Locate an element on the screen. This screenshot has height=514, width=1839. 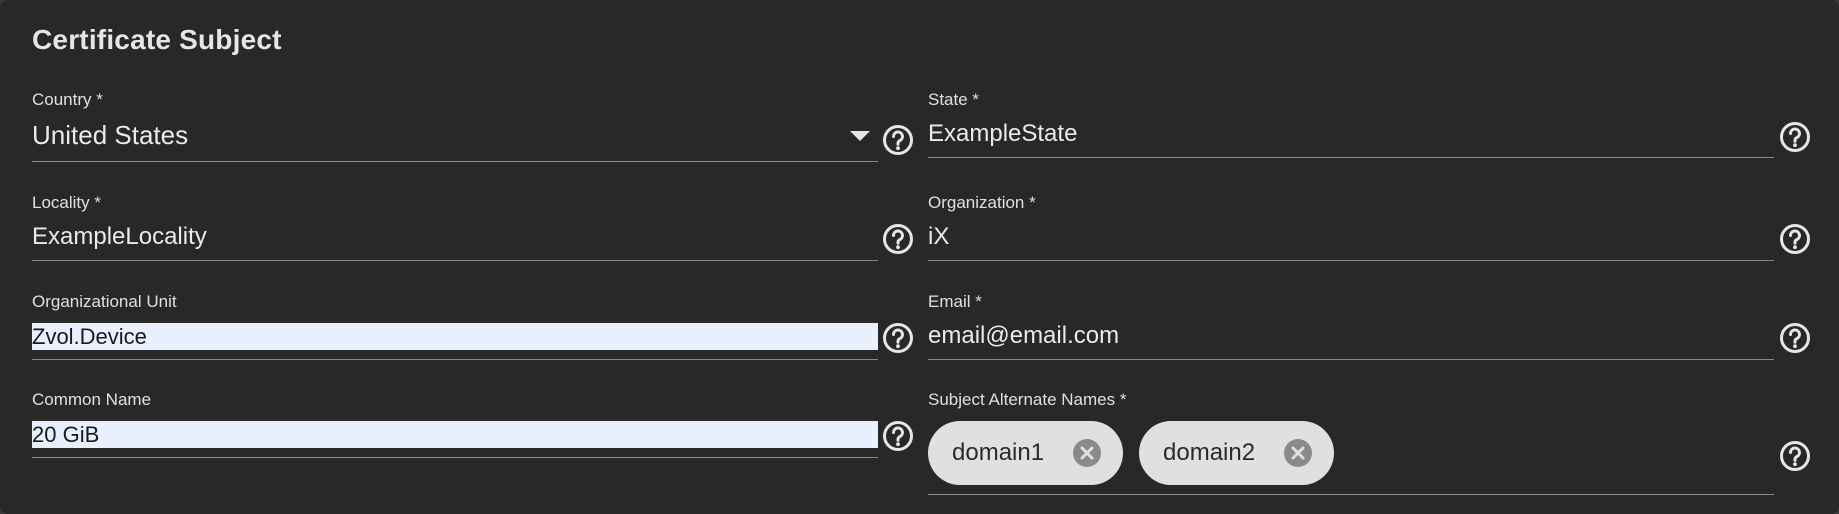
organizational-unit-field: Organizational Unit Zvol.Device is located at coordinates (457, 327).